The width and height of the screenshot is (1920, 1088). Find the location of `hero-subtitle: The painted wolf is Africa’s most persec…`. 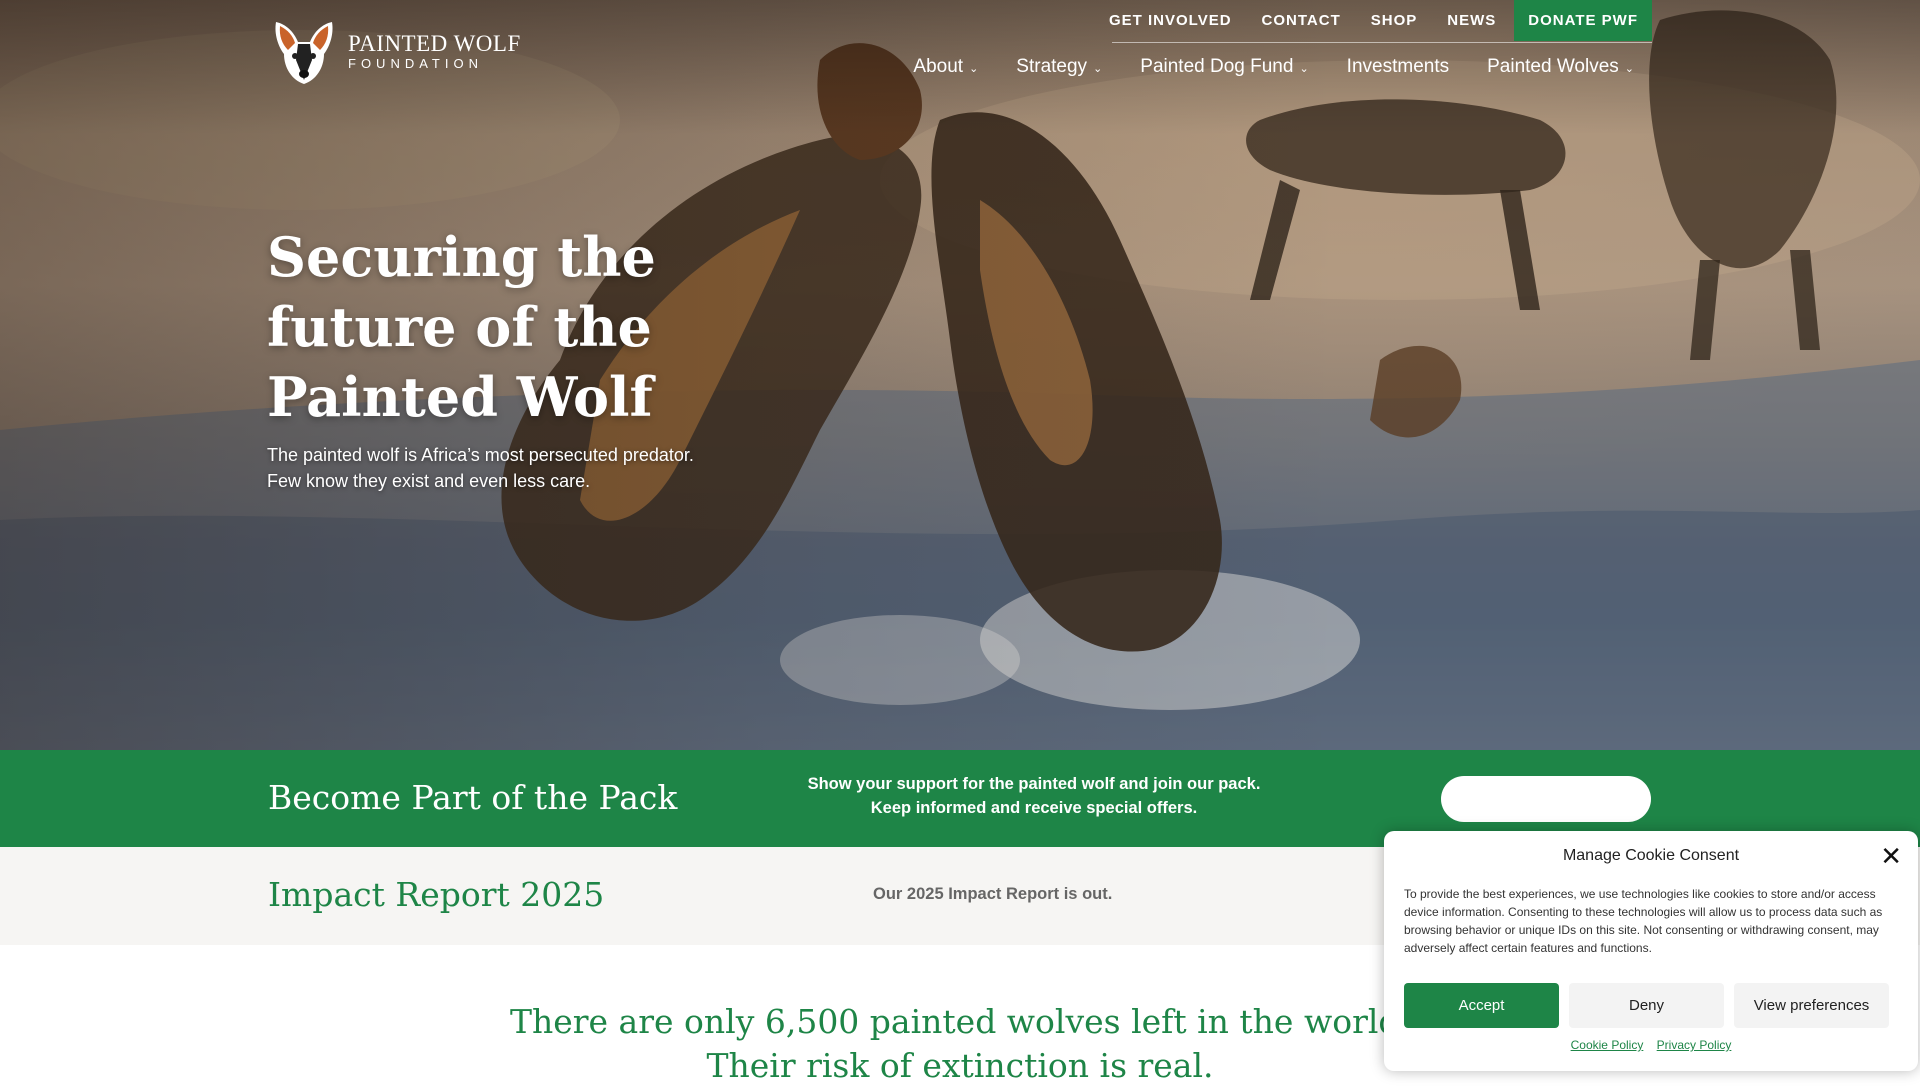

hero-subtitle: The painted wolf is Africa’s most persec… is located at coordinates (527, 468).